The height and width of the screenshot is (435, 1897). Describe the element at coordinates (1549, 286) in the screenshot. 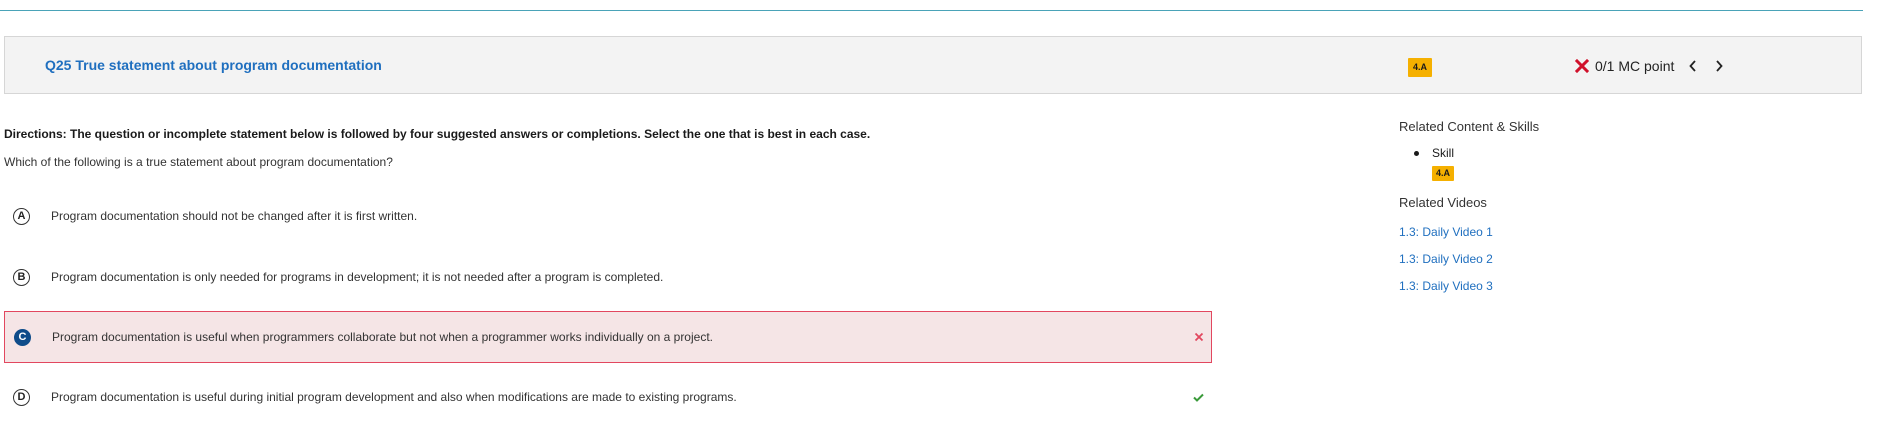

I see `video-link-3: 1.3: Daily Video 3` at that location.